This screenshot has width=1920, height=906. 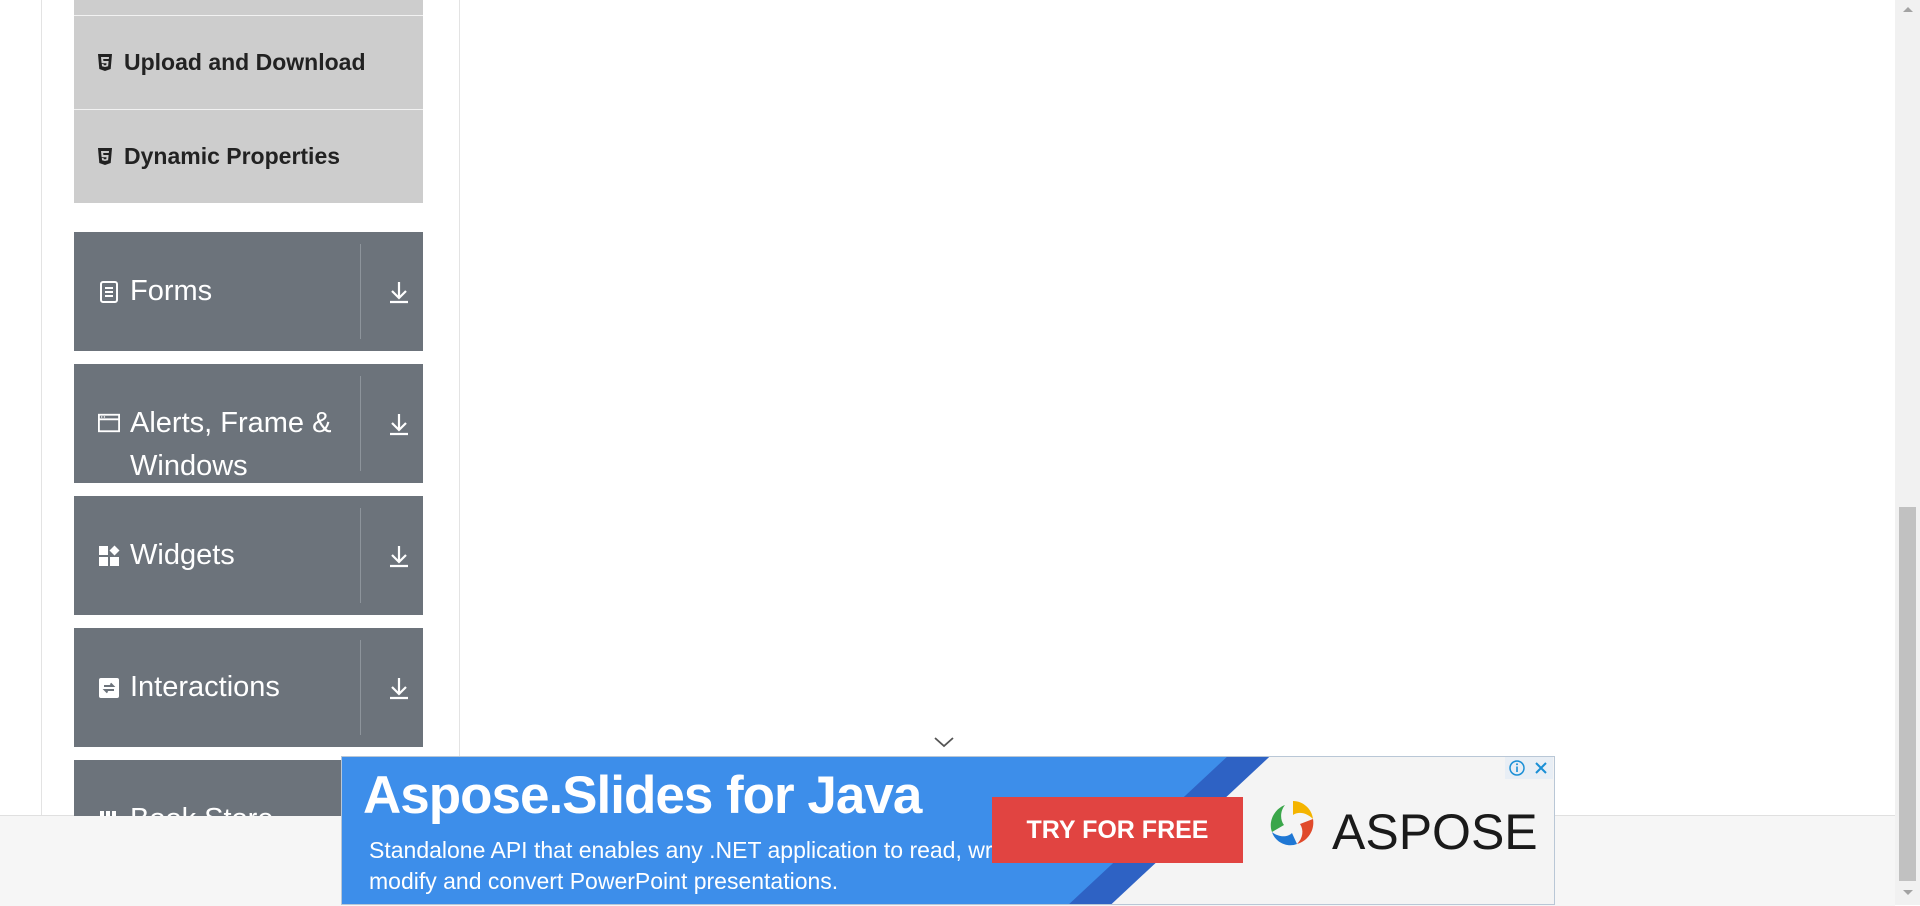 I want to click on group-label: Alerts, Frame & Windows, so click(x=231, y=444).